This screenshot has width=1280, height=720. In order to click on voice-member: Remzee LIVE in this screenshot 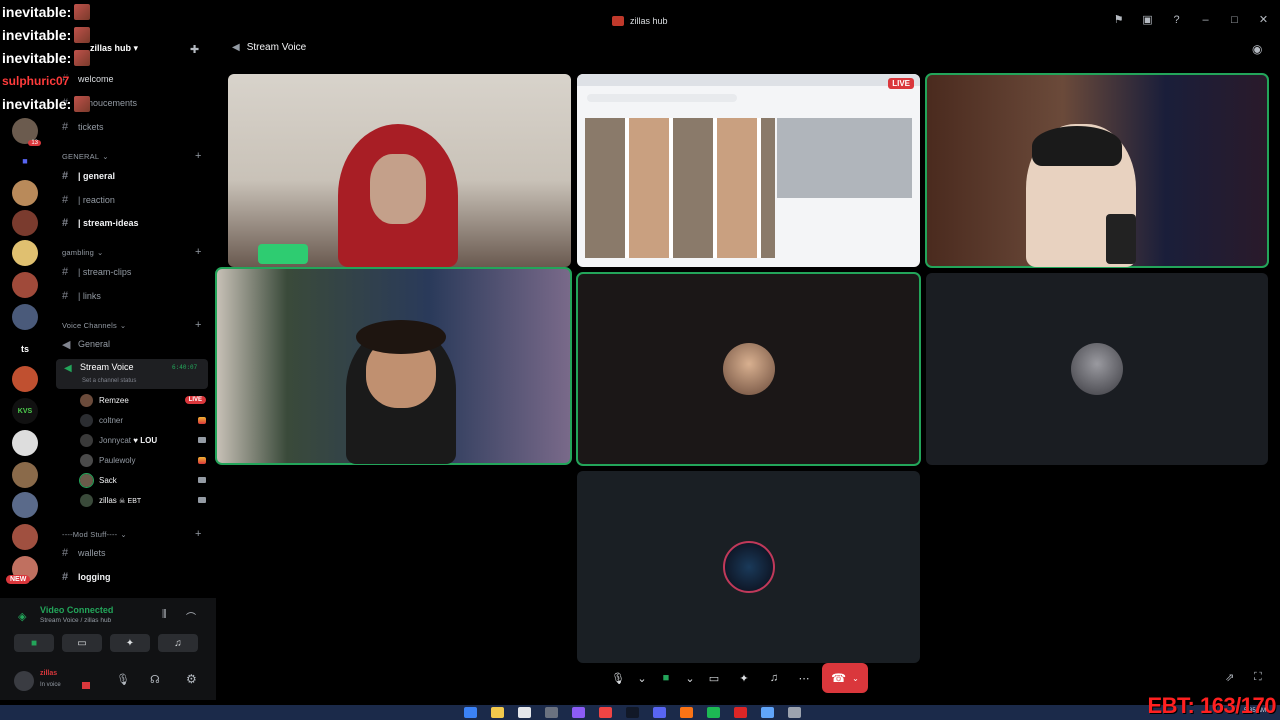, I will do `click(143, 400)`.